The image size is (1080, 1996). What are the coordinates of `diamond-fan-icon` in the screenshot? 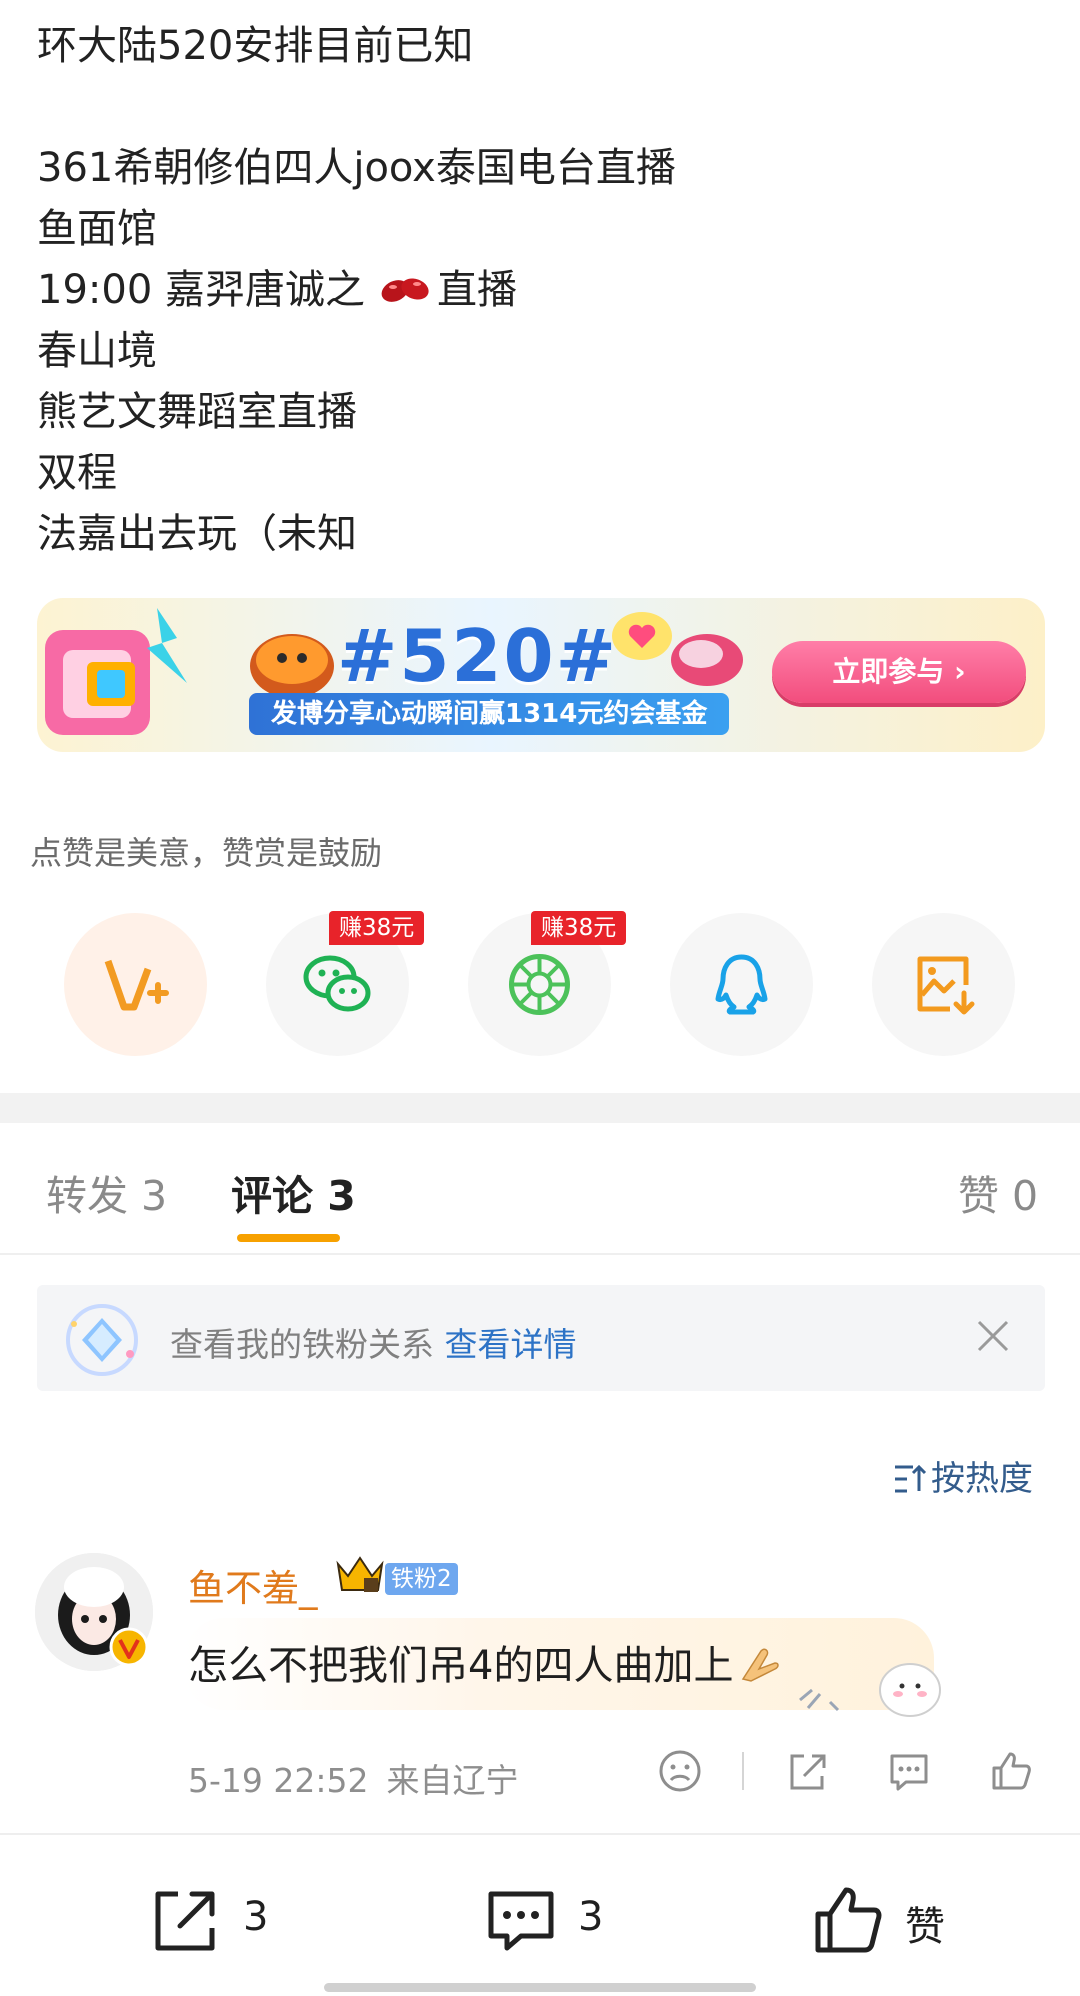 It's located at (102, 1340).